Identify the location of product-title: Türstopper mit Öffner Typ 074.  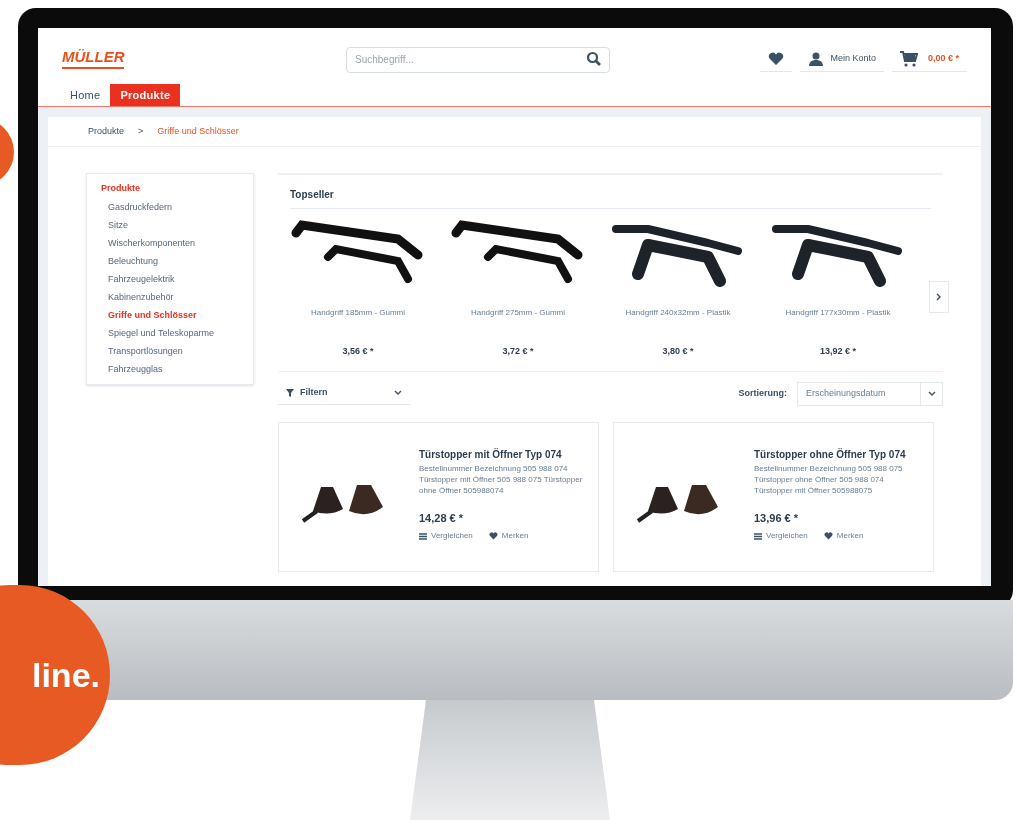
(504, 454).